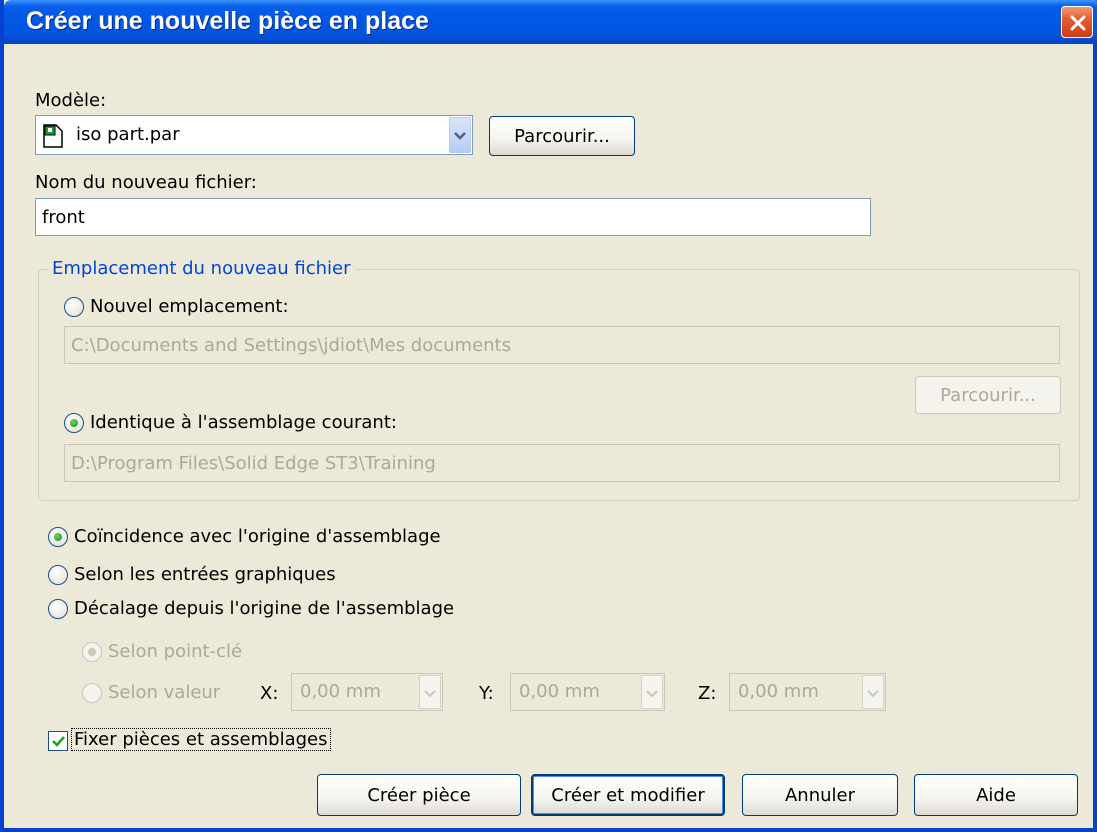  Describe the element at coordinates (227, 21) in the screenshot. I see `window-title: Créer une nouvelle pièce en place` at that location.